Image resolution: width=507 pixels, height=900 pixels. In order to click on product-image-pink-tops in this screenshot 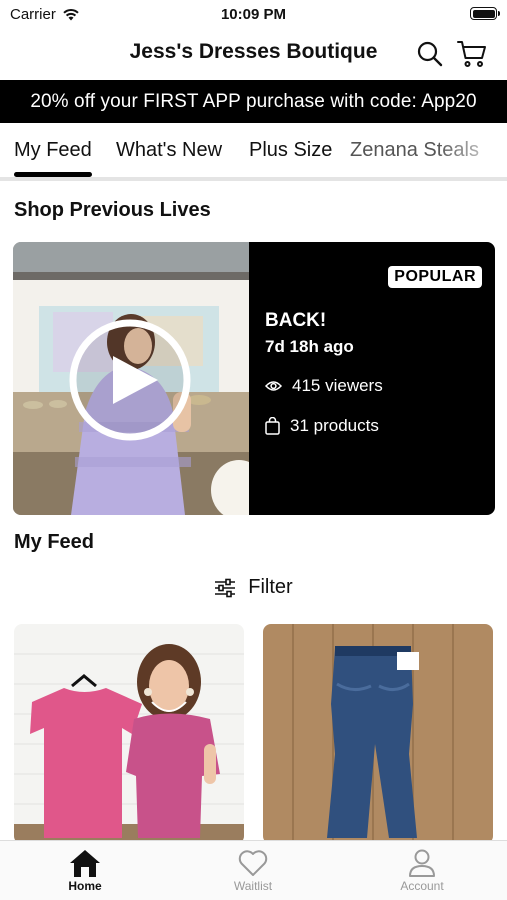, I will do `click(129, 734)`.